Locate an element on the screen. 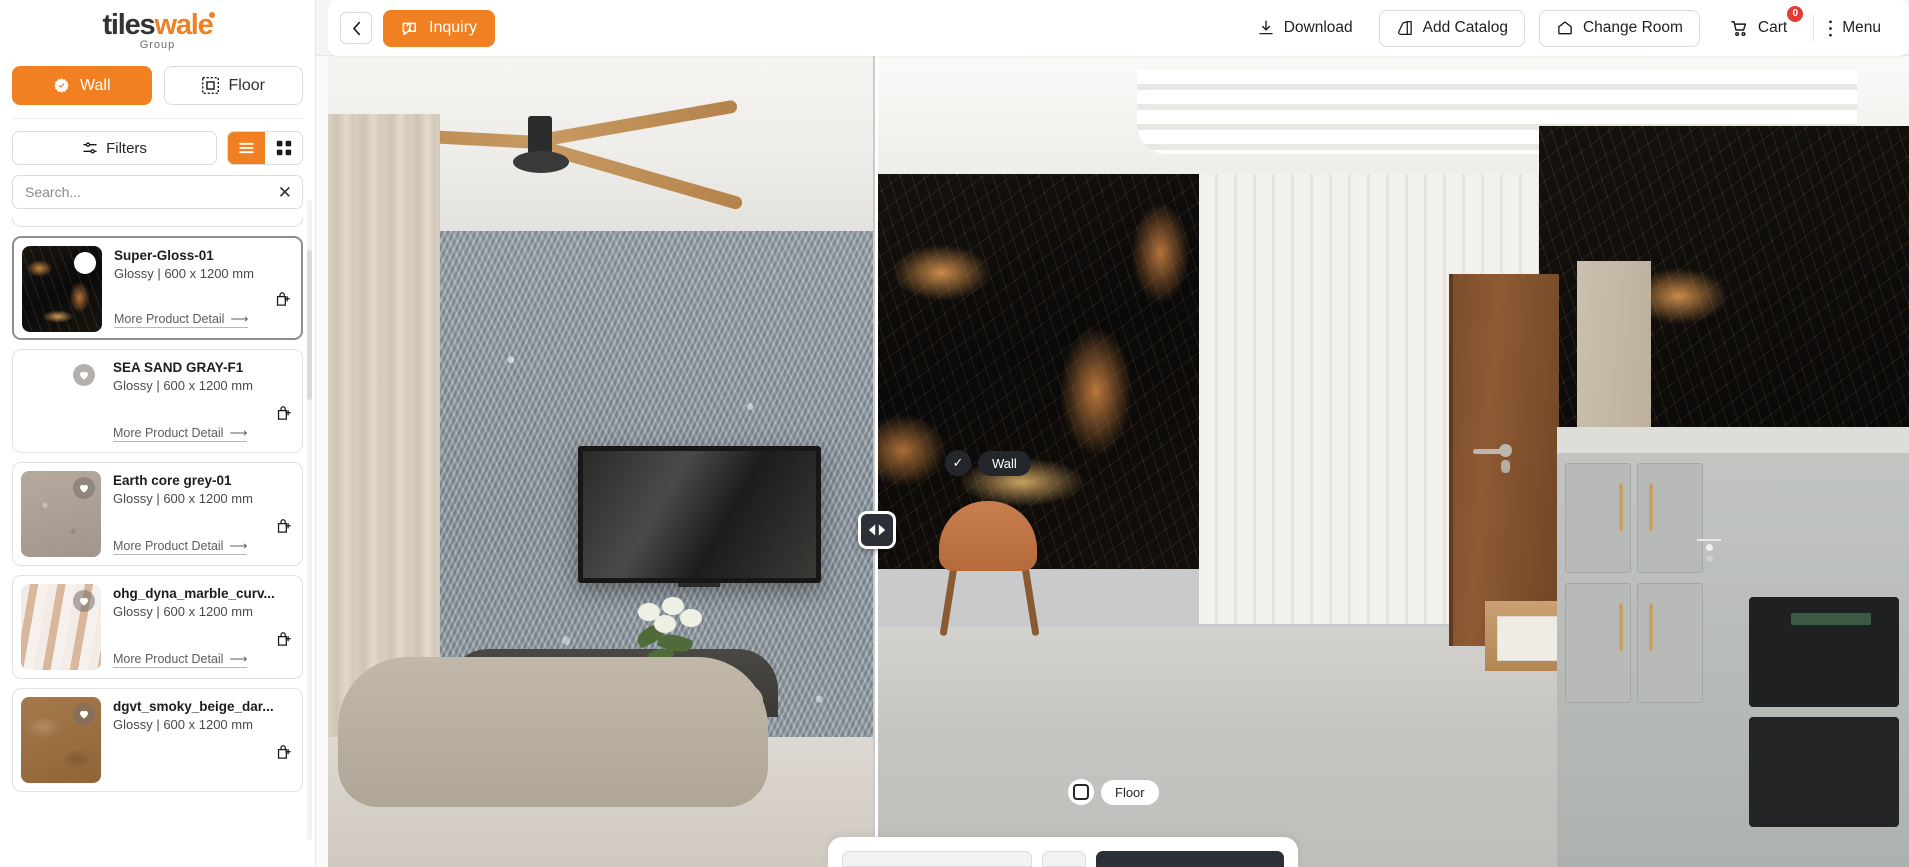 This screenshot has width=1909, height=867. view-mode-toggle is located at coordinates (265, 148).